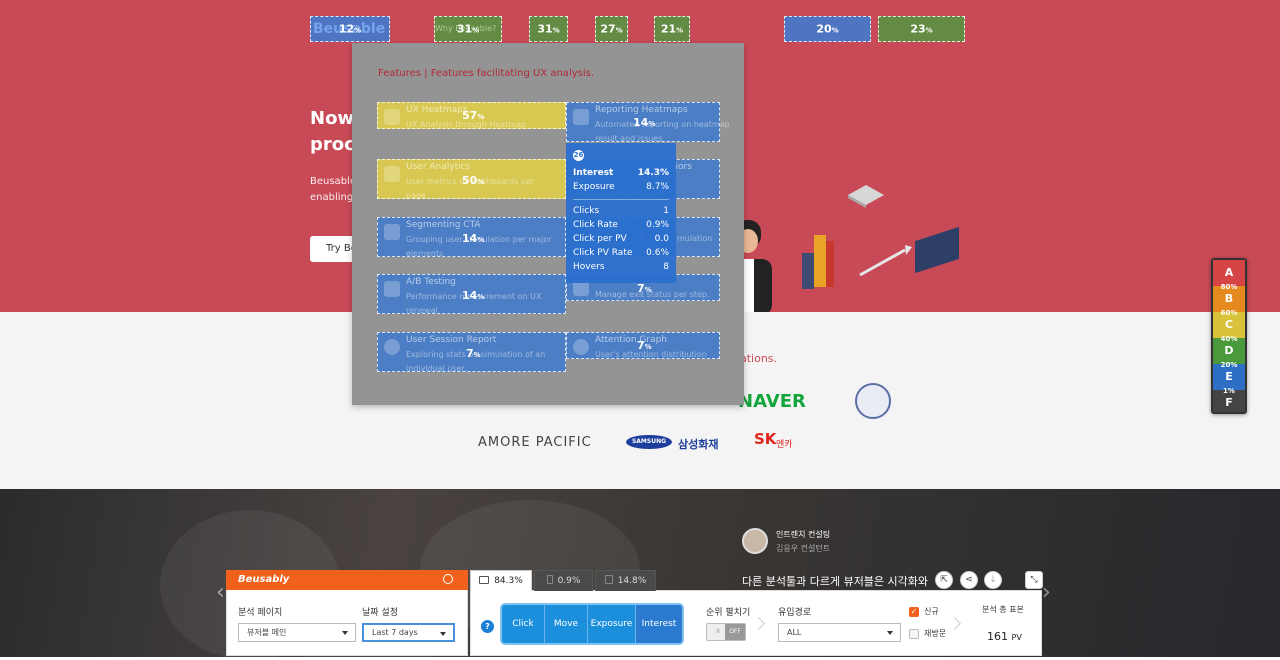 The image size is (1280, 660). Describe the element at coordinates (1229, 336) in the screenshot. I see `grade-legend: A 80% B 60% C 40% D 20% E 1% F` at that location.